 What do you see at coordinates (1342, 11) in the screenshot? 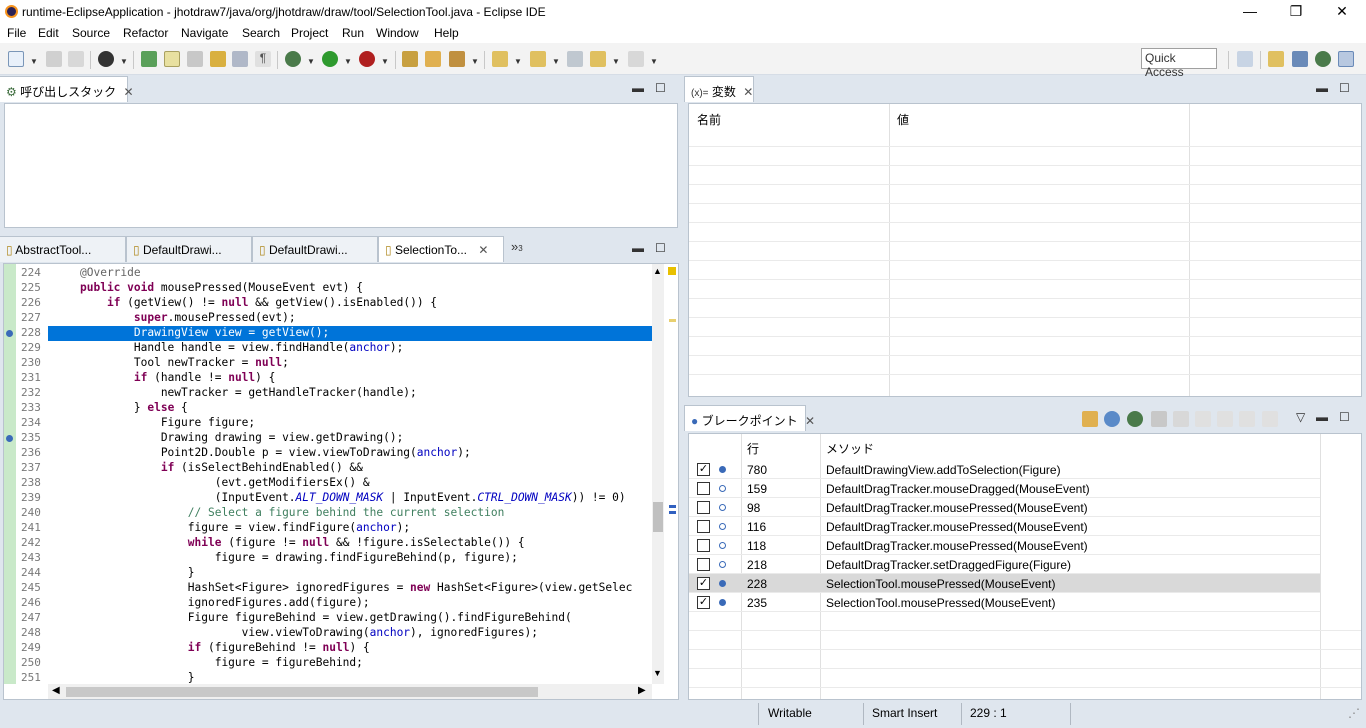
I see `close-button: ✕` at bounding box center [1342, 11].